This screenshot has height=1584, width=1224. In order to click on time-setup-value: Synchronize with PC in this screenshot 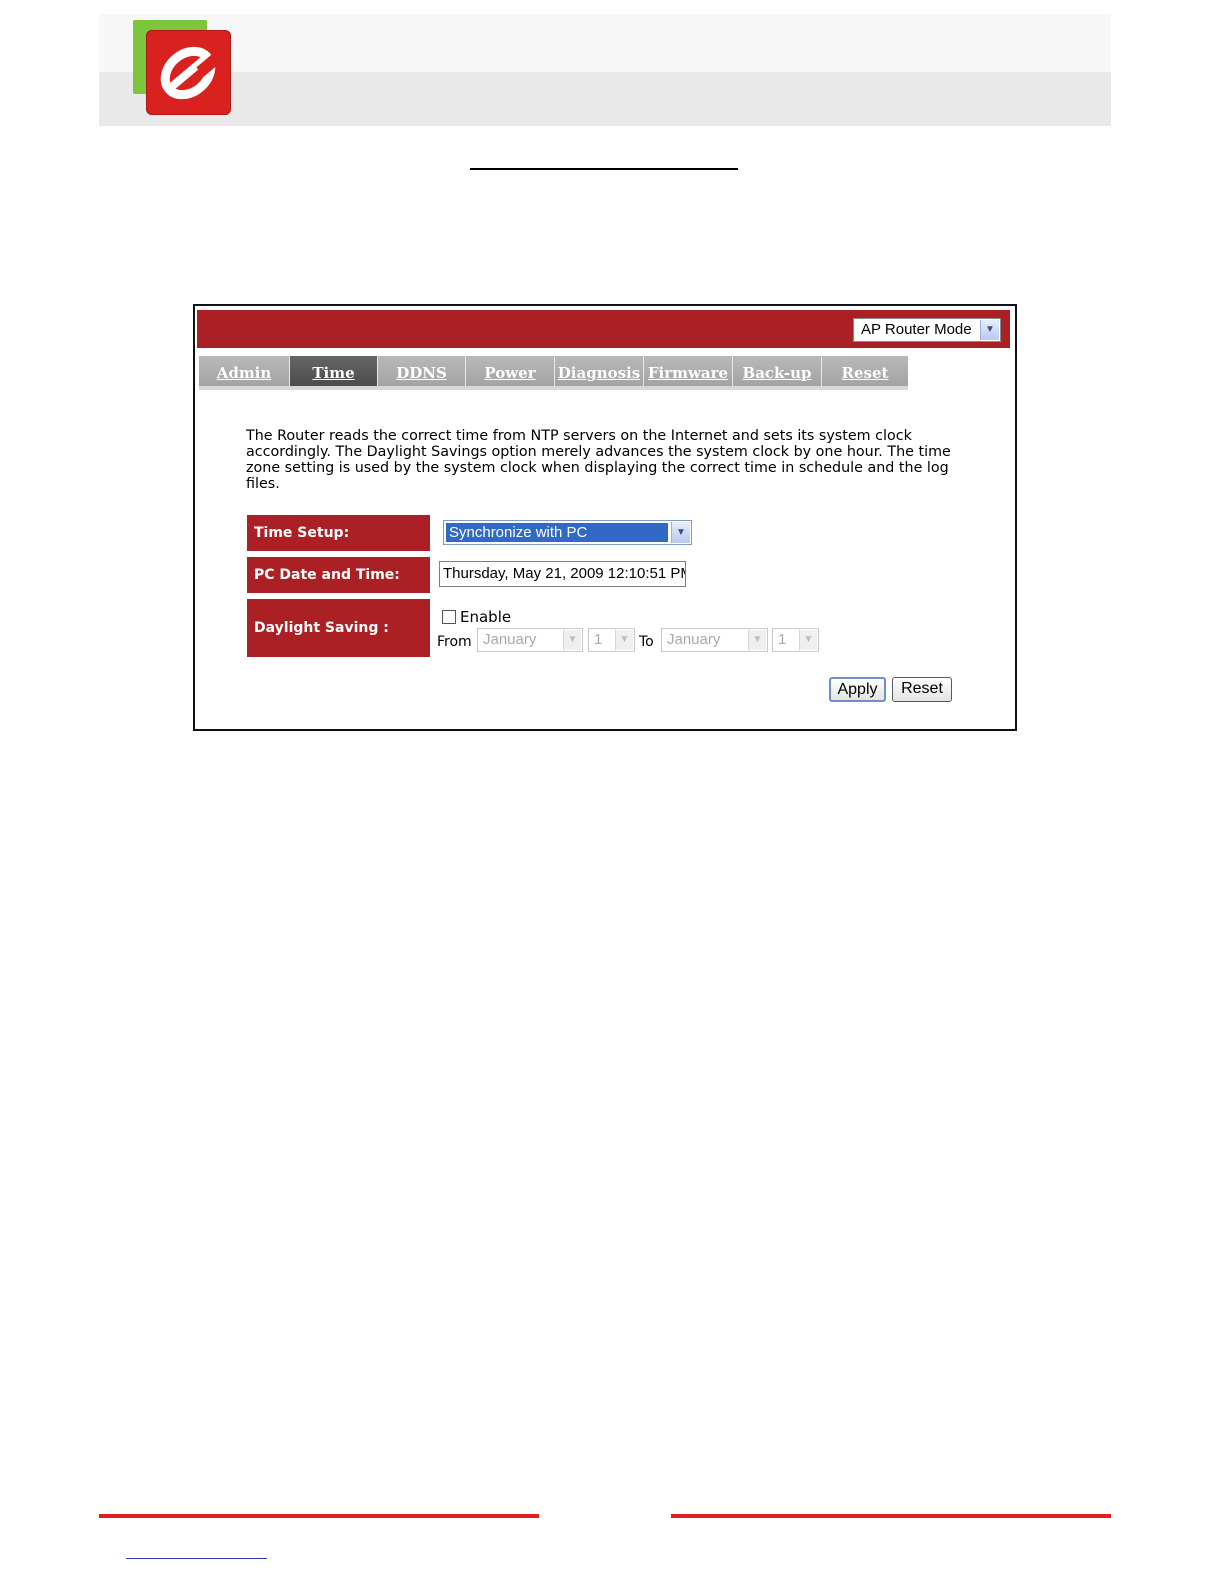, I will do `click(557, 532)`.